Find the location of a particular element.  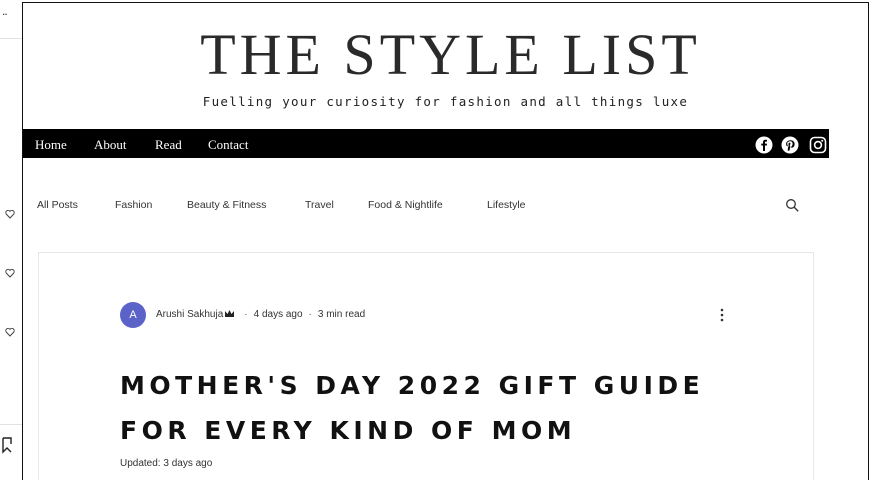

facebook-icon is located at coordinates (764, 145).